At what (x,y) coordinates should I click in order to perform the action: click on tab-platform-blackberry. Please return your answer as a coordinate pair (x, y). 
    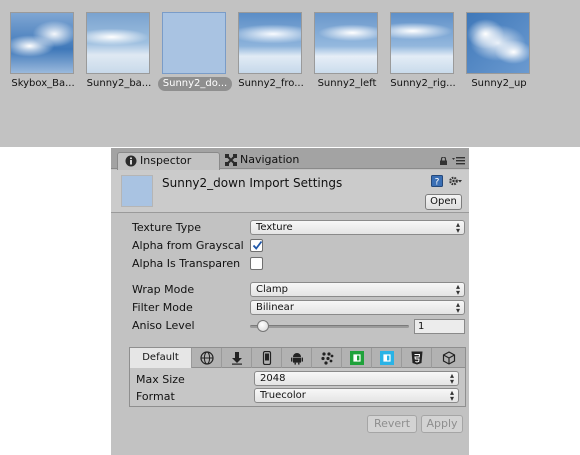
    Looking at the image, I should click on (327, 358).